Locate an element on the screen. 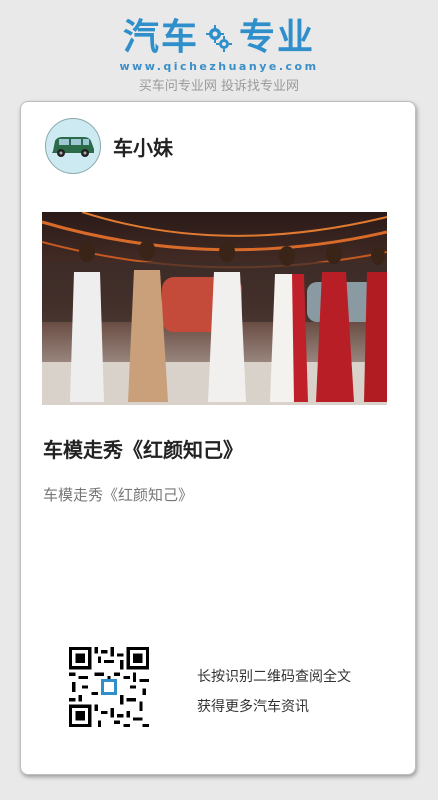 The image size is (438, 800). car-avatar-icon is located at coordinates (73, 147).